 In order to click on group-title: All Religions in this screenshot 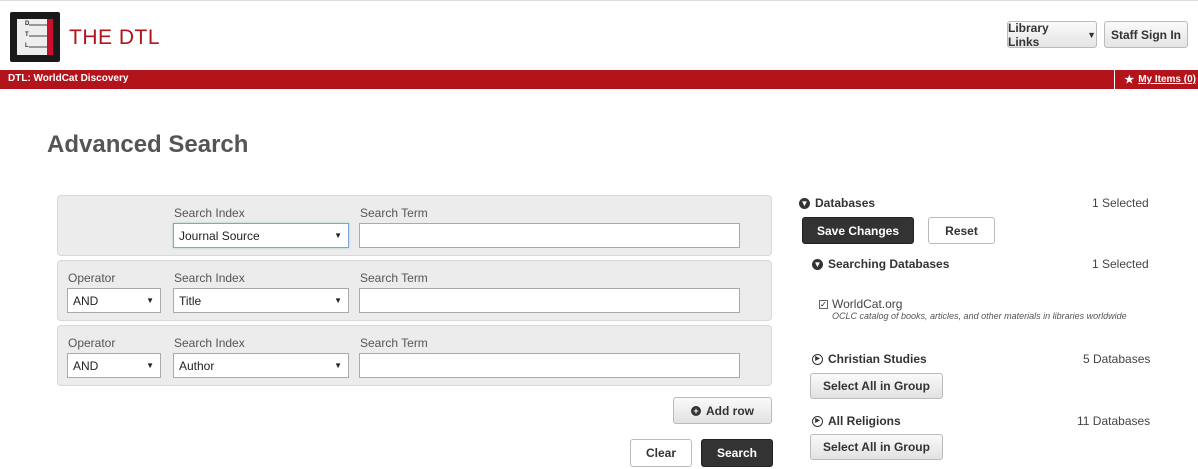, I will do `click(864, 421)`.